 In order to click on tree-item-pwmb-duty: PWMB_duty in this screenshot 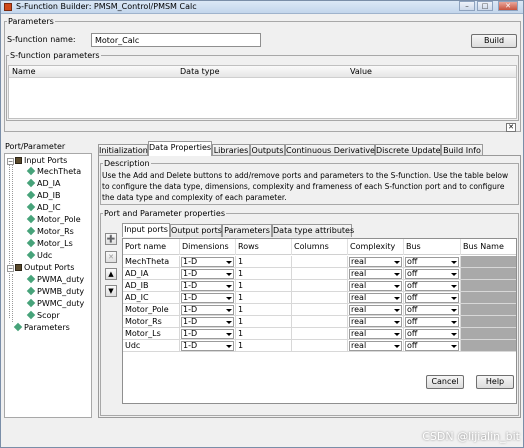, I will do `click(55, 291)`.